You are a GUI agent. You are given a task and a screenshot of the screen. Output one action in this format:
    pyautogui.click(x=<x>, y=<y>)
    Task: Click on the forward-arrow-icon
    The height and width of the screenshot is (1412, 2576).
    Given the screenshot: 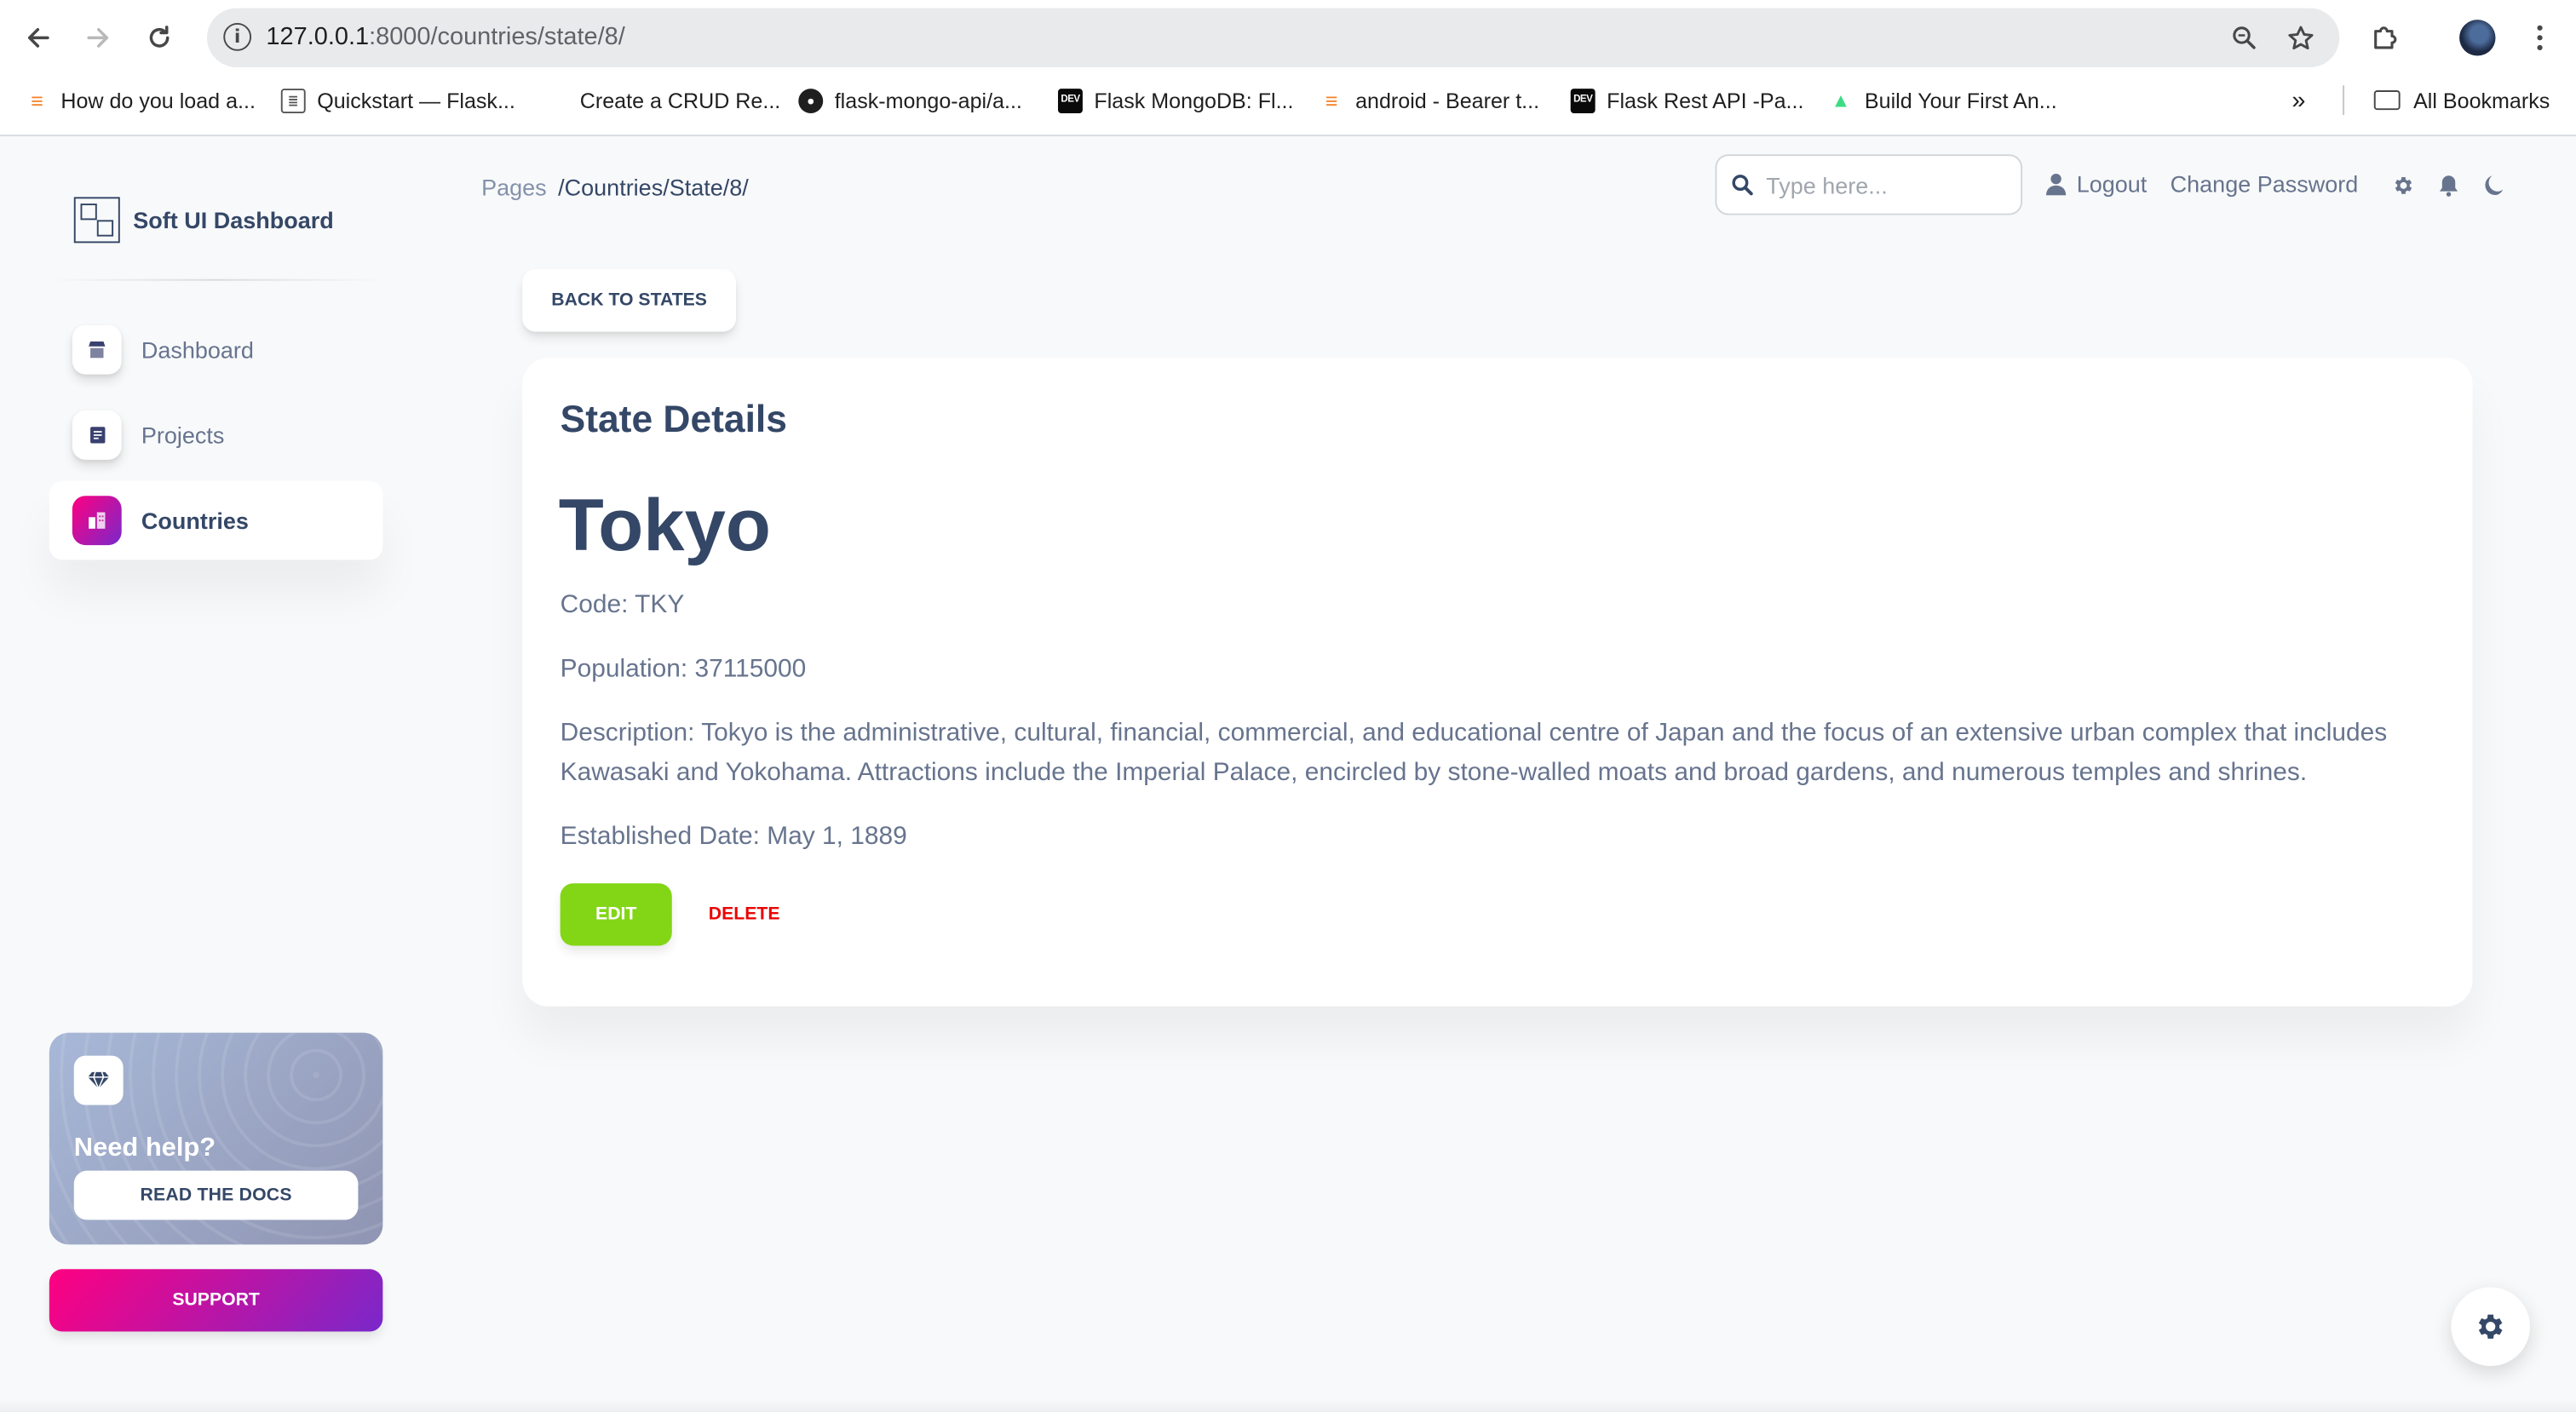 What is the action you would take?
    pyautogui.click(x=99, y=37)
    